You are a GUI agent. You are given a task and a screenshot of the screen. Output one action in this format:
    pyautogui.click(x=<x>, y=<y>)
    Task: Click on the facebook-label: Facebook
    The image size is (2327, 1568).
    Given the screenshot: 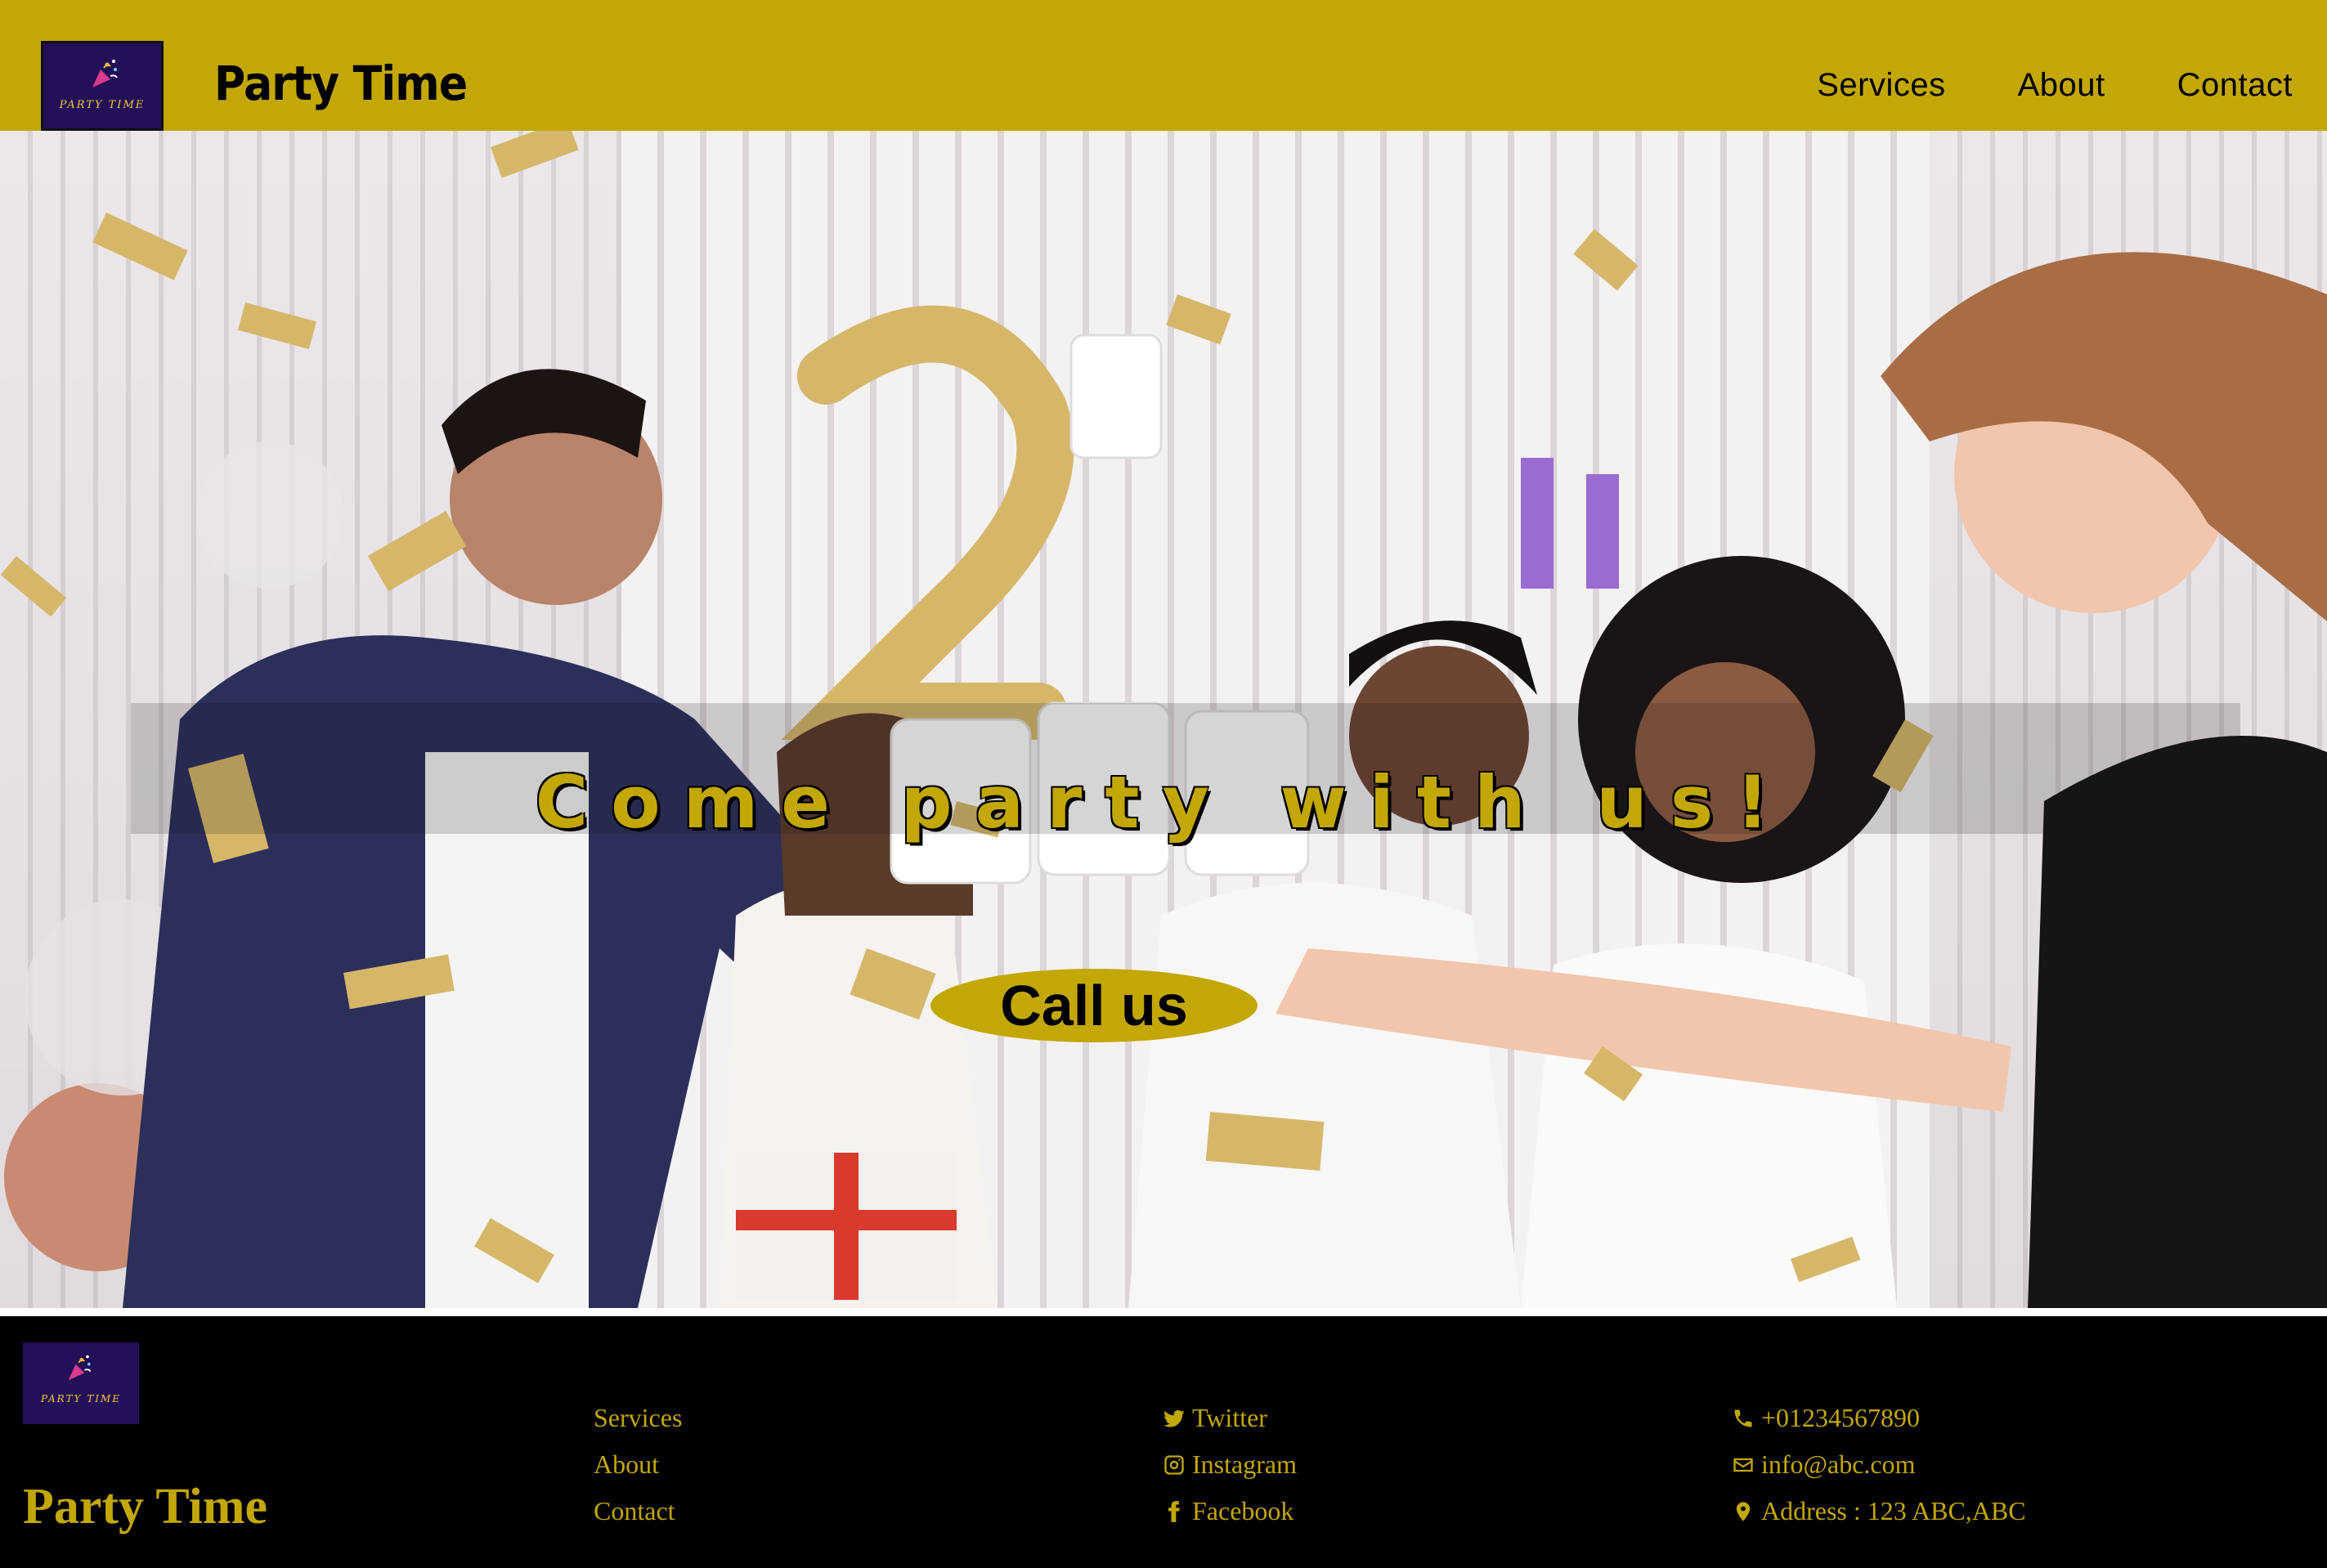 What is the action you would take?
    pyautogui.click(x=1243, y=1510)
    